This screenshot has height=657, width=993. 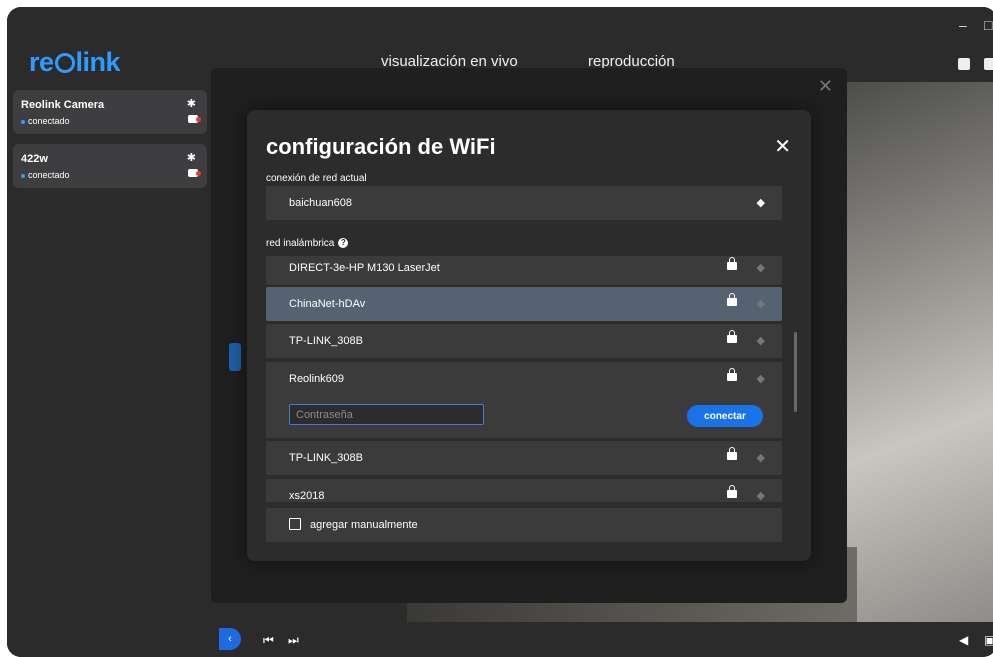 I want to click on bottom-toolbar: ‹ ⏮ ⏭ ◀ ▣, so click(x=500, y=639).